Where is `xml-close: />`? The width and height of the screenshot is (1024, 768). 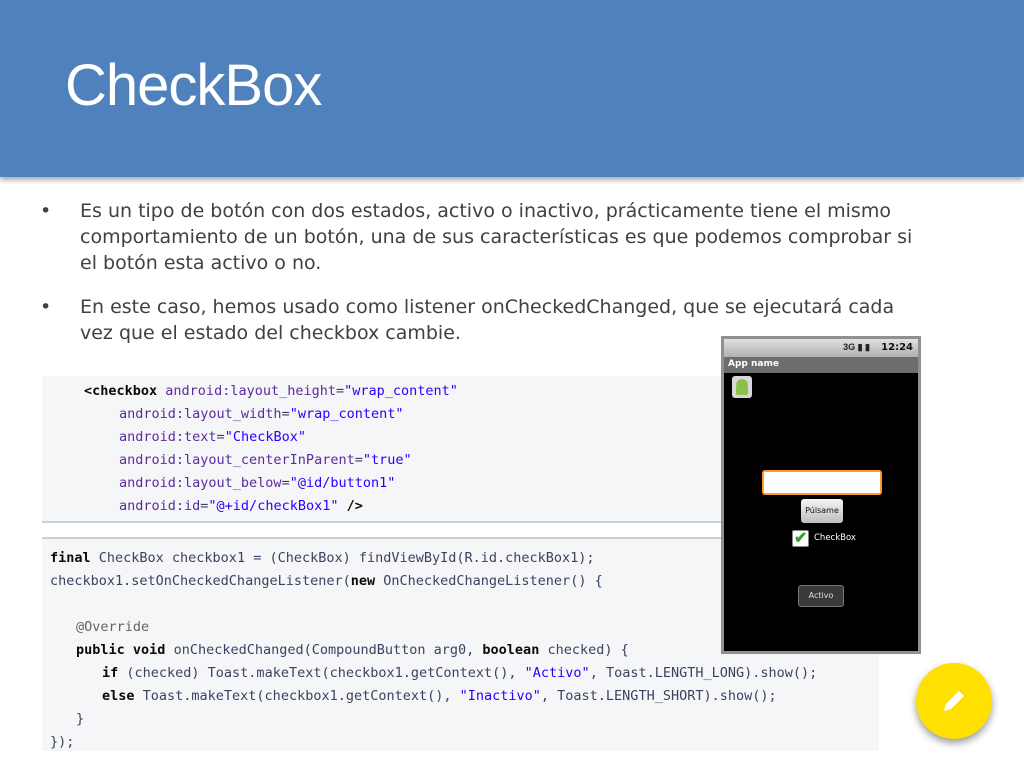 xml-close: /> is located at coordinates (350, 506).